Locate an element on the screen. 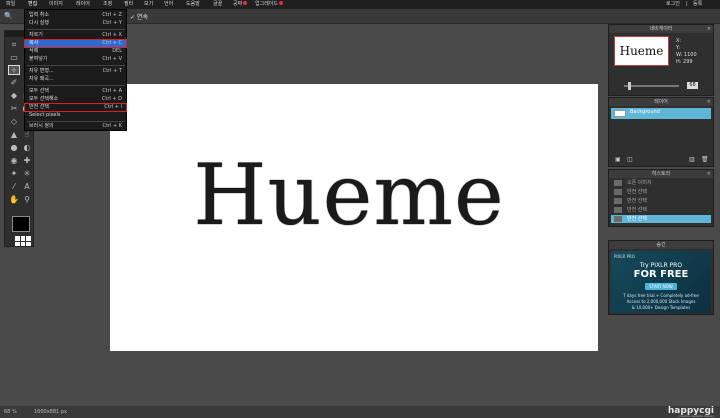 The height and width of the screenshot is (418, 720). menu-item-free-transform: 자유 변형... Ctrl + T is located at coordinates (75, 71).